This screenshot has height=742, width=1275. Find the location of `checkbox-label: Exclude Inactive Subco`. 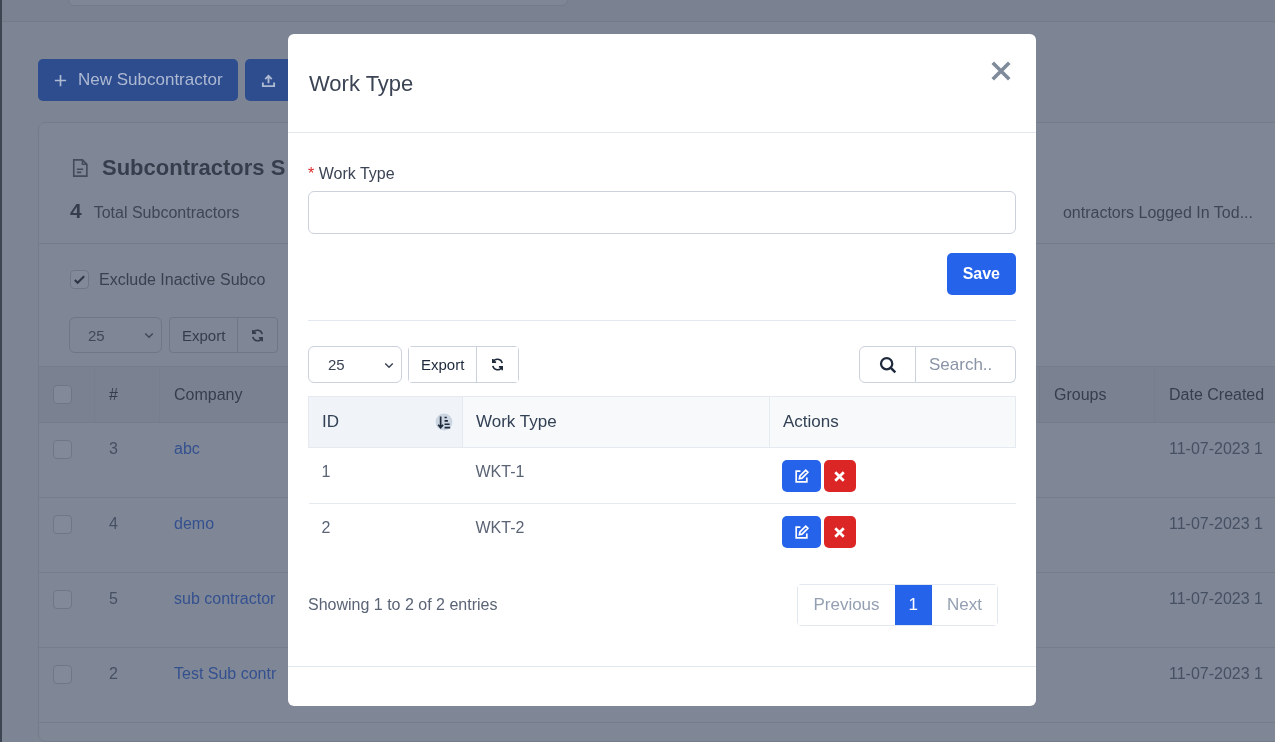

checkbox-label: Exclude Inactive Subco is located at coordinates (182, 279).